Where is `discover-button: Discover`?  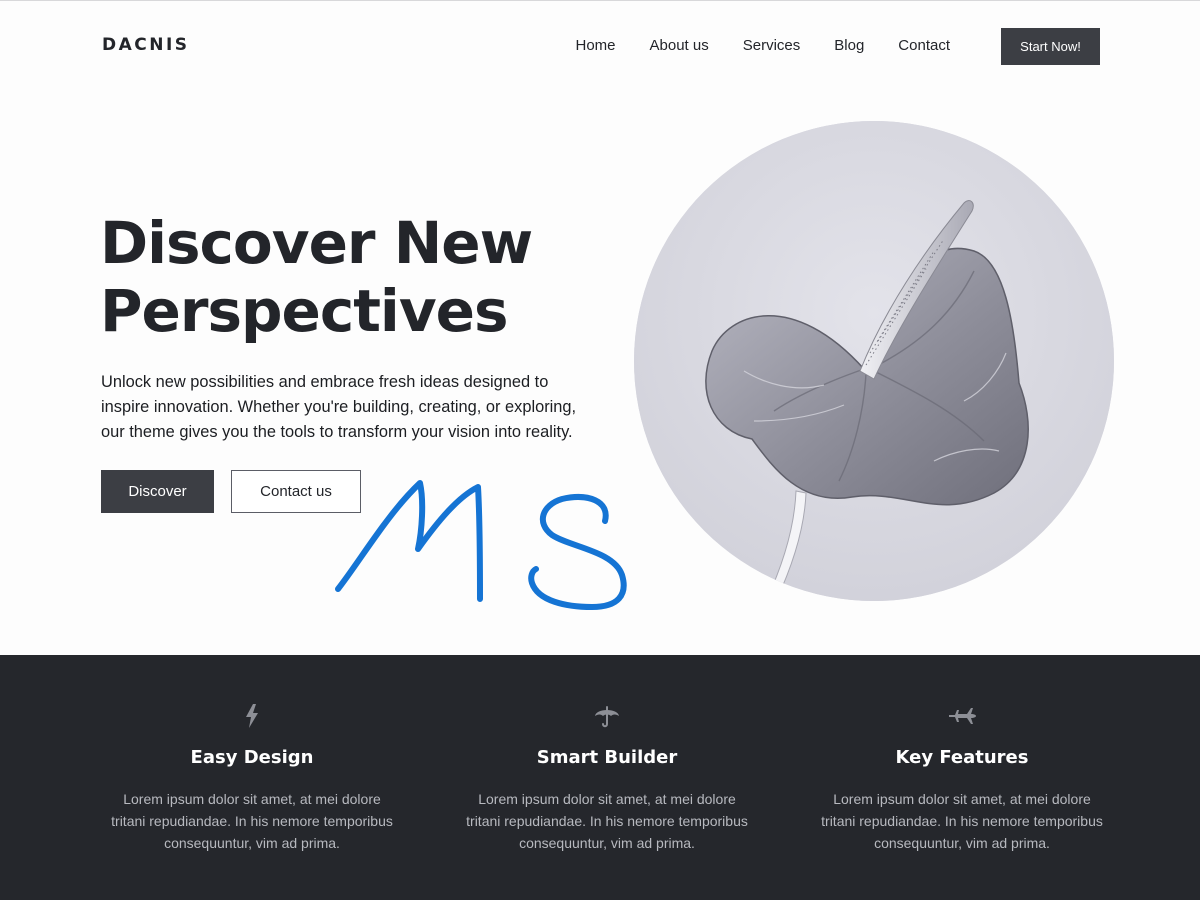 discover-button: Discover is located at coordinates (157, 491).